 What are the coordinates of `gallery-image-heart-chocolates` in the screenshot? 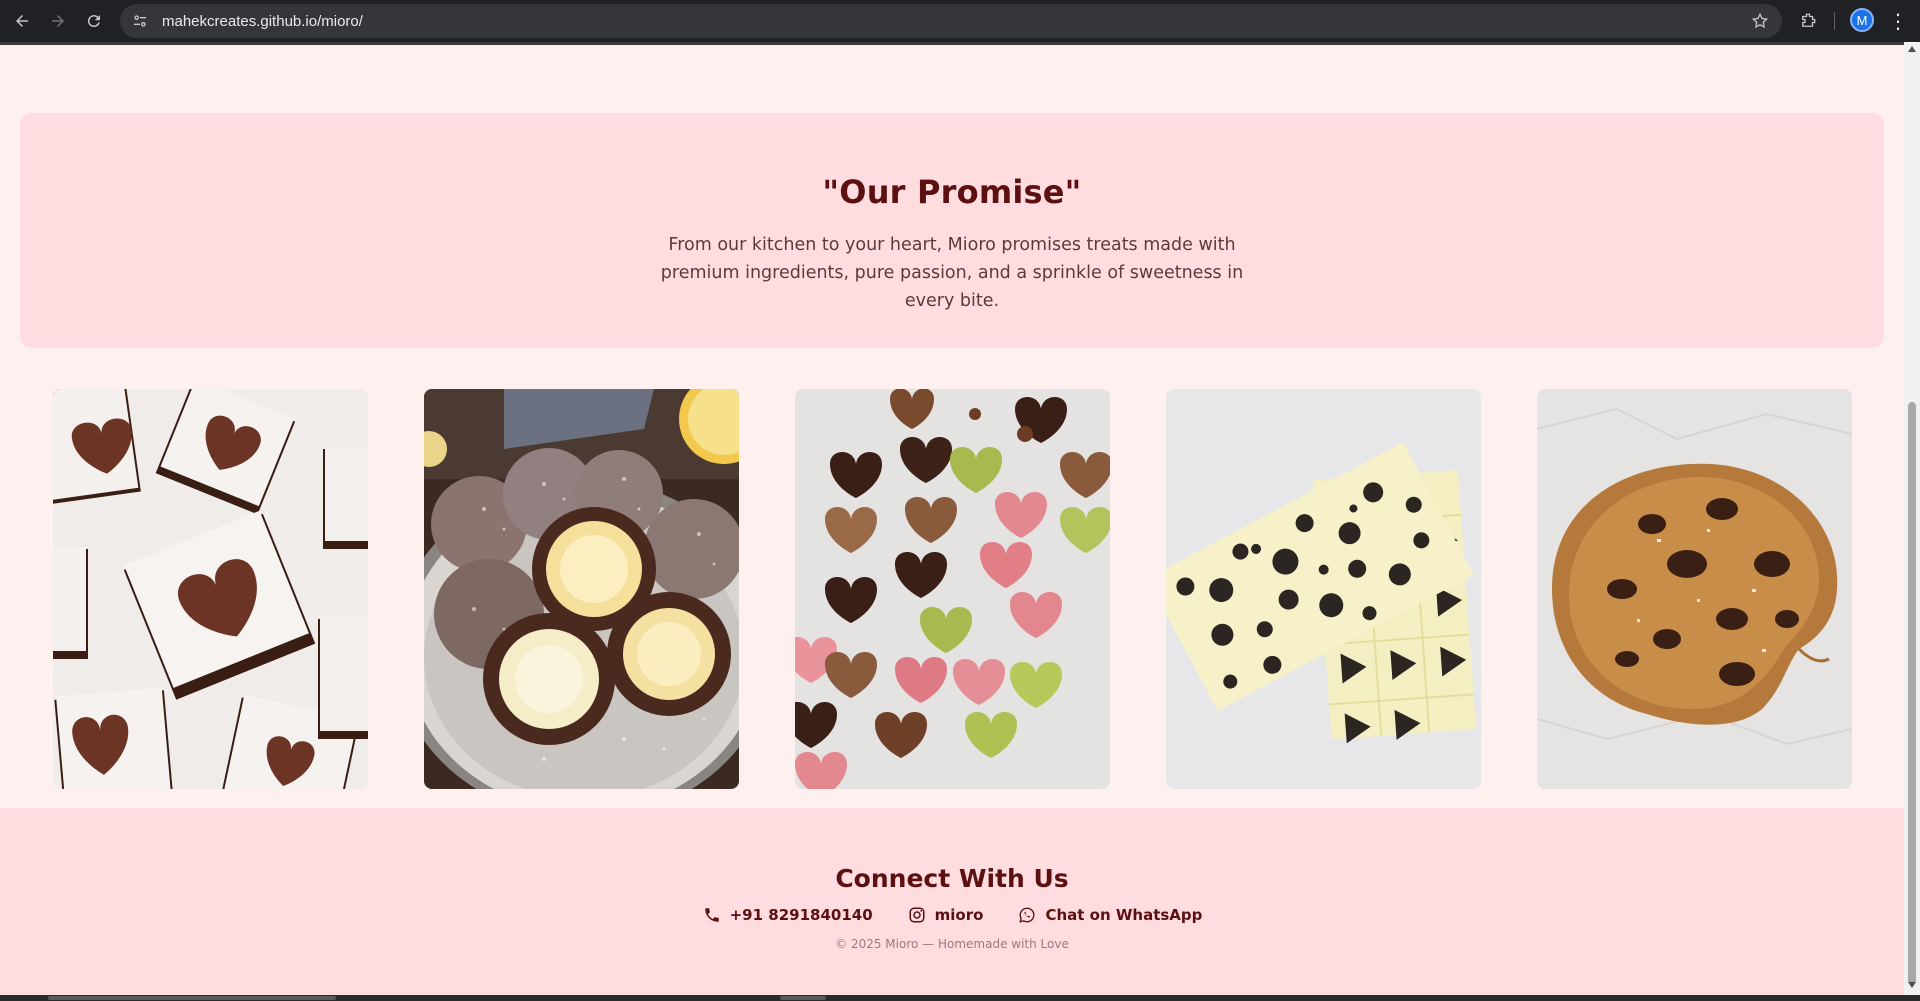 It's located at (952, 589).